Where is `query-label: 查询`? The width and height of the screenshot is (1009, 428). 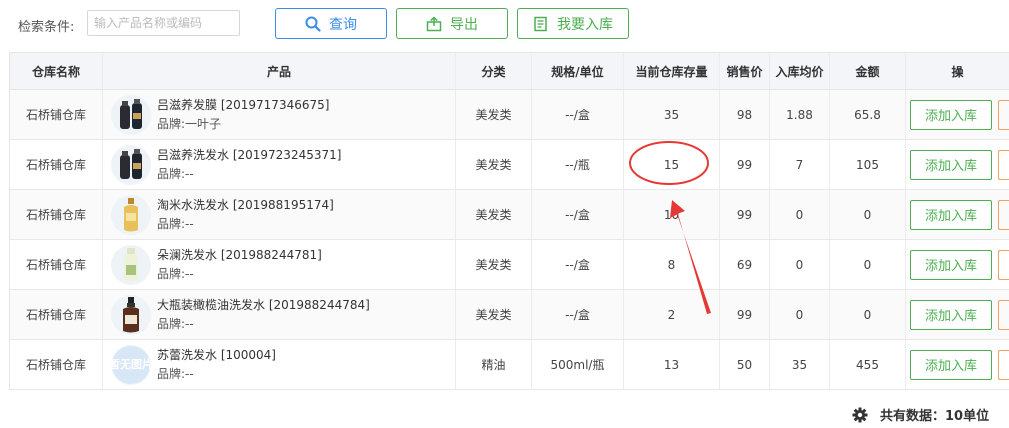 query-label: 查询 is located at coordinates (343, 24).